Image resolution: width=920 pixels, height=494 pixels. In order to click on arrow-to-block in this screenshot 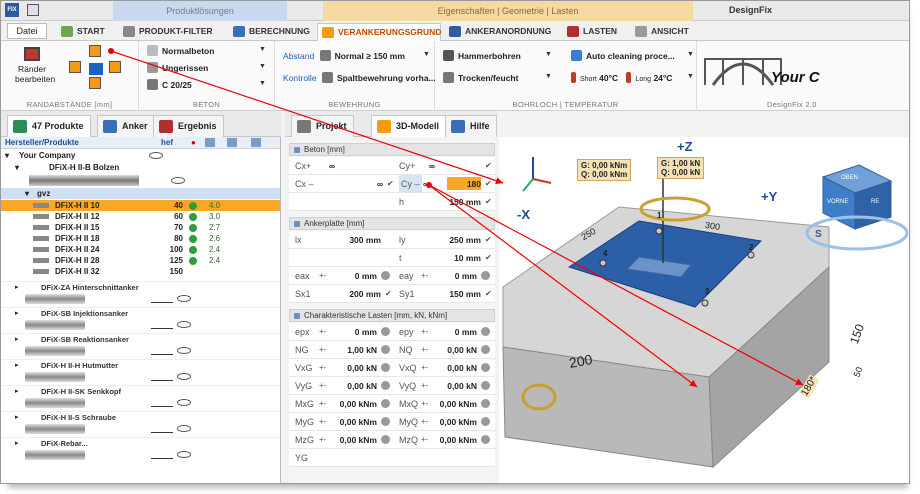, I will do `click(563, 286)`.